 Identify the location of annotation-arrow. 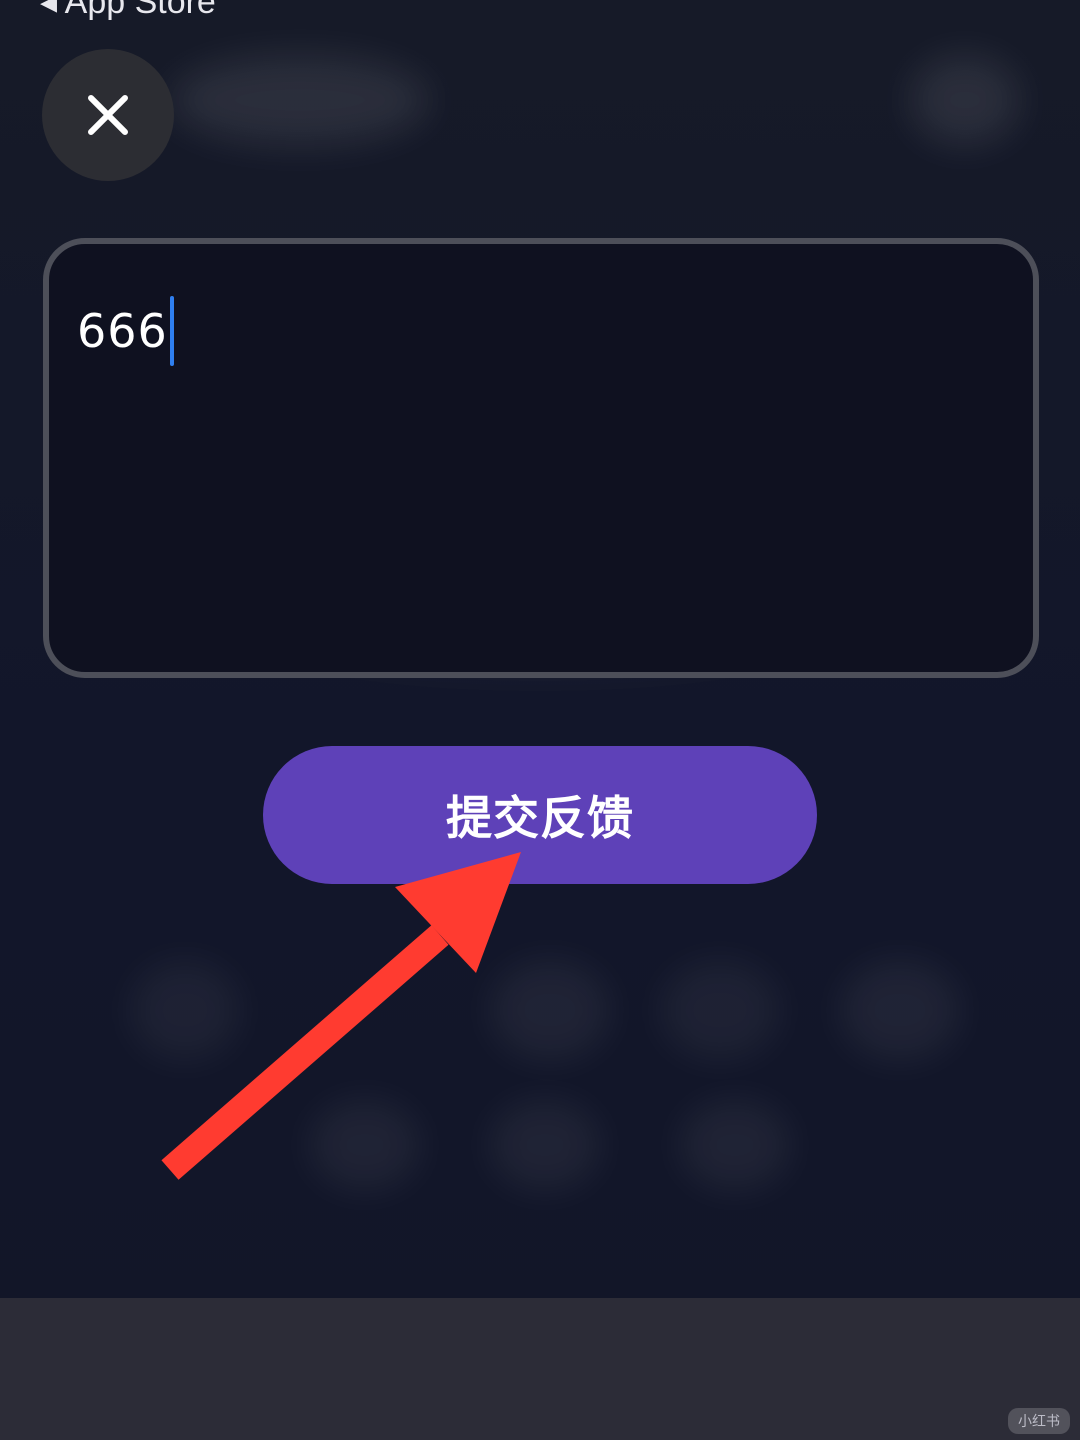
(341, 1016).